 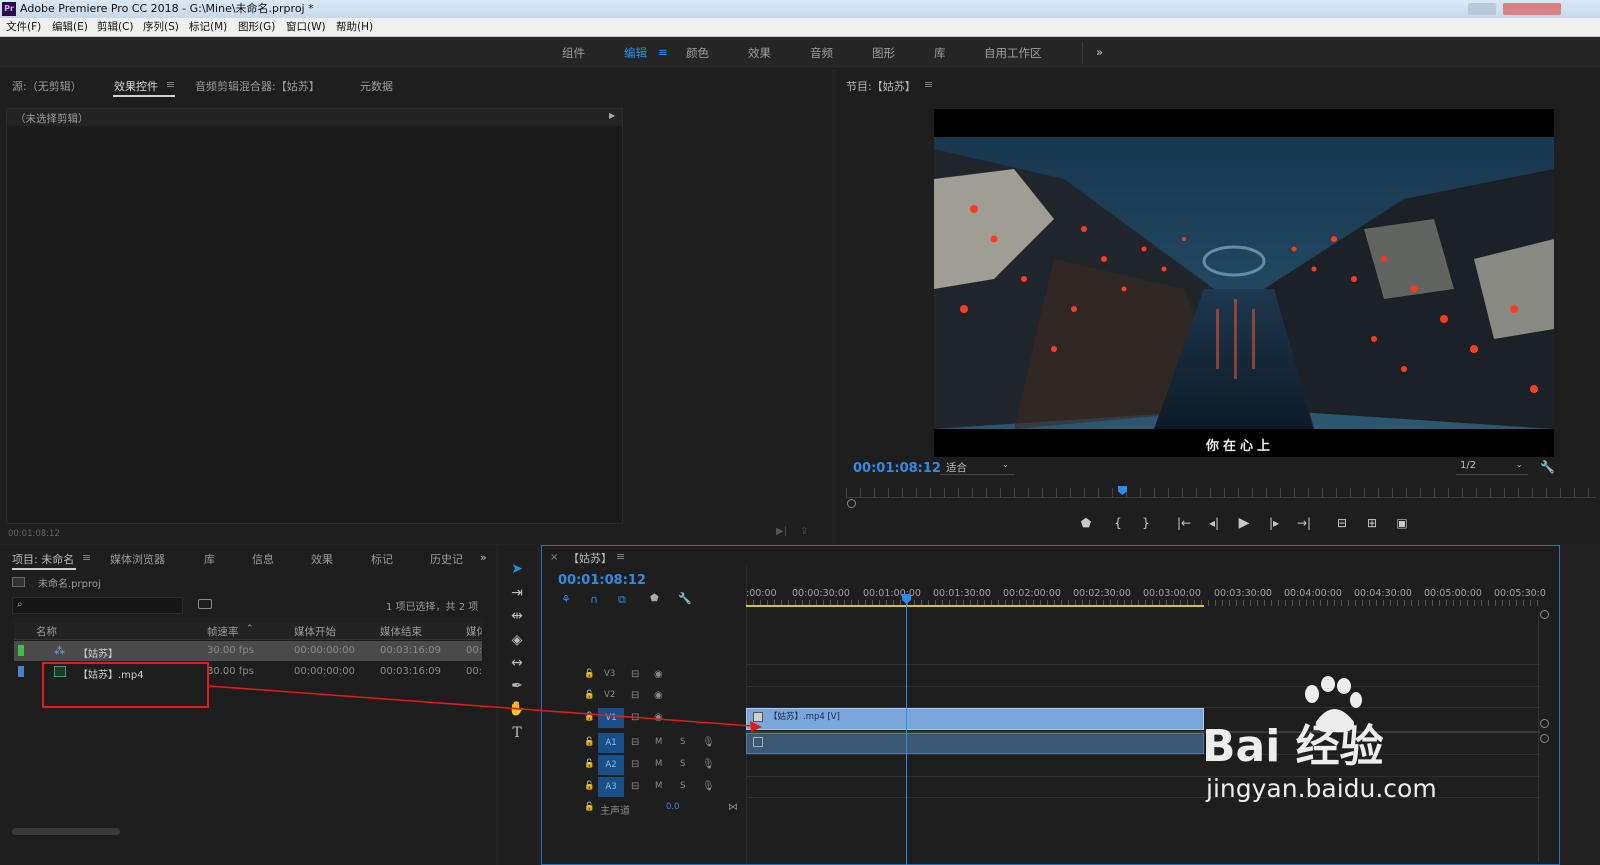 What do you see at coordinates (1321, 788) in the screenshot?
I see `watermark-url: jingyan.baidu.com` at bounding box center [1321, 788].